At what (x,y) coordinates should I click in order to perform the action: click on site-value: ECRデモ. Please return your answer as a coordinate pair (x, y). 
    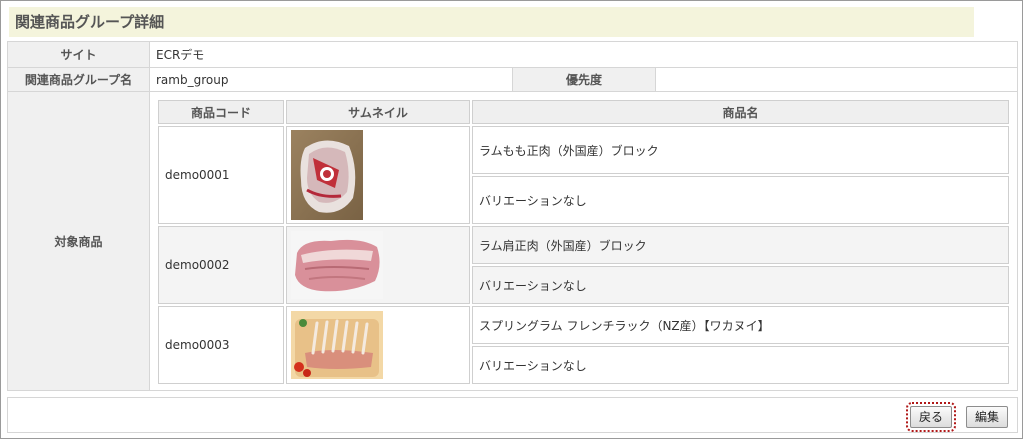
    Looking at the image, I should click on (583, 54).